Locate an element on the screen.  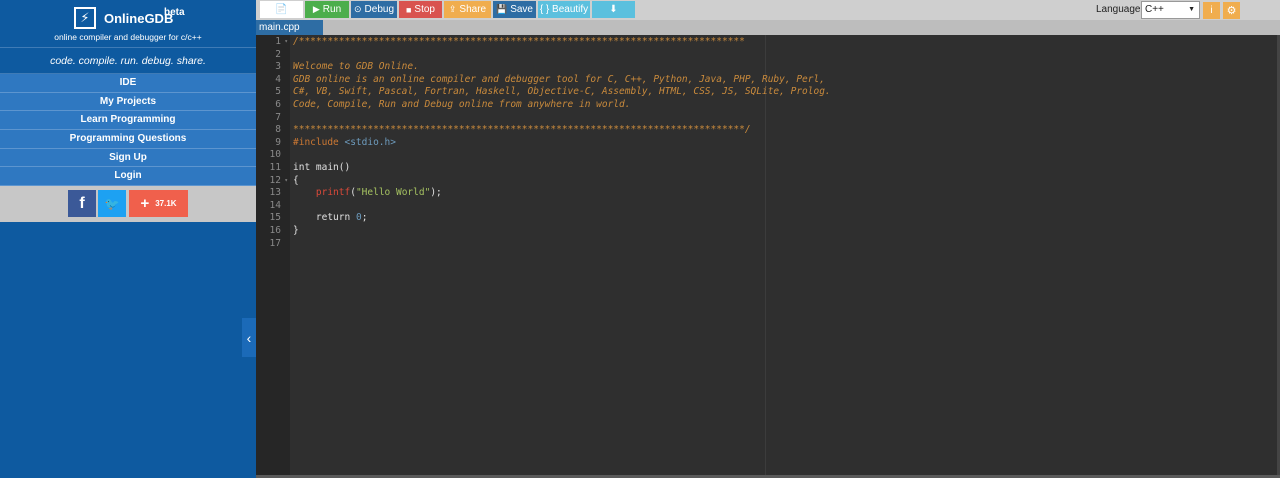
line-number: 2 is located at coordinates (278, 54).